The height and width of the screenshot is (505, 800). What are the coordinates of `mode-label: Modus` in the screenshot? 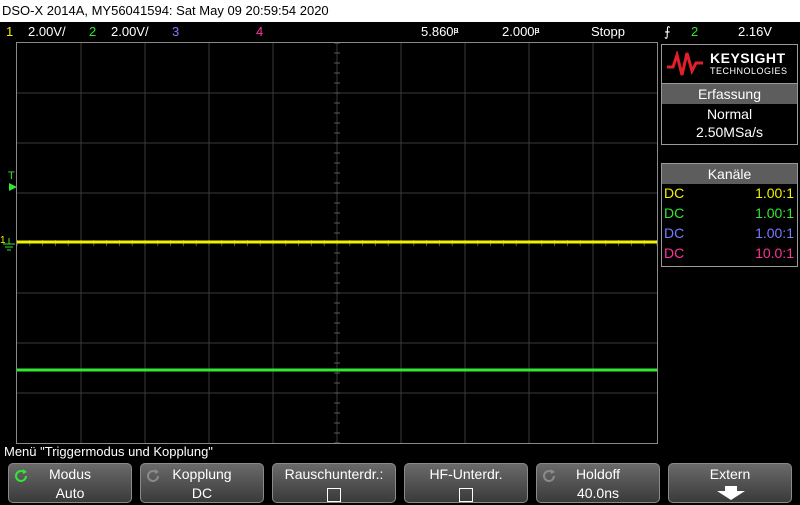 It's located at (70, 474).